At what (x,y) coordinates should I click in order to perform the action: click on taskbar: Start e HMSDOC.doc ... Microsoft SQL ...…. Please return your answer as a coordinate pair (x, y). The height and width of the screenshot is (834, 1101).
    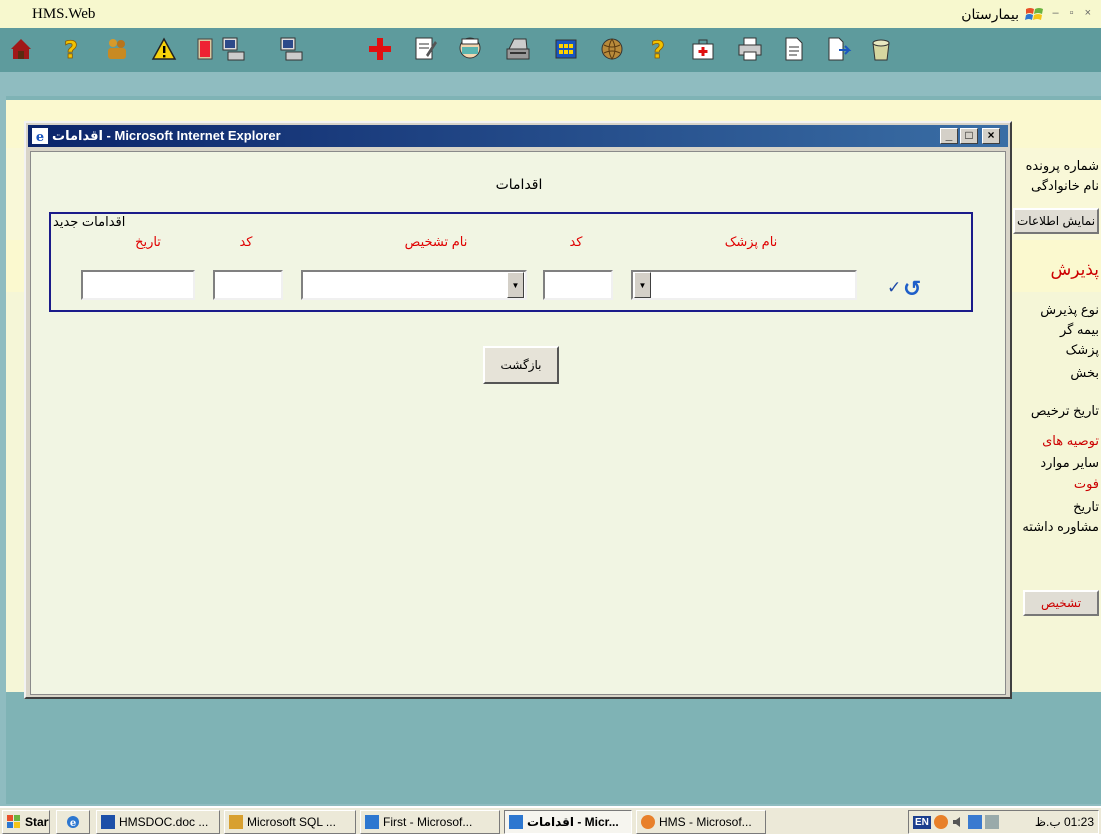
    Looking at the image, I should click on (550, 820).